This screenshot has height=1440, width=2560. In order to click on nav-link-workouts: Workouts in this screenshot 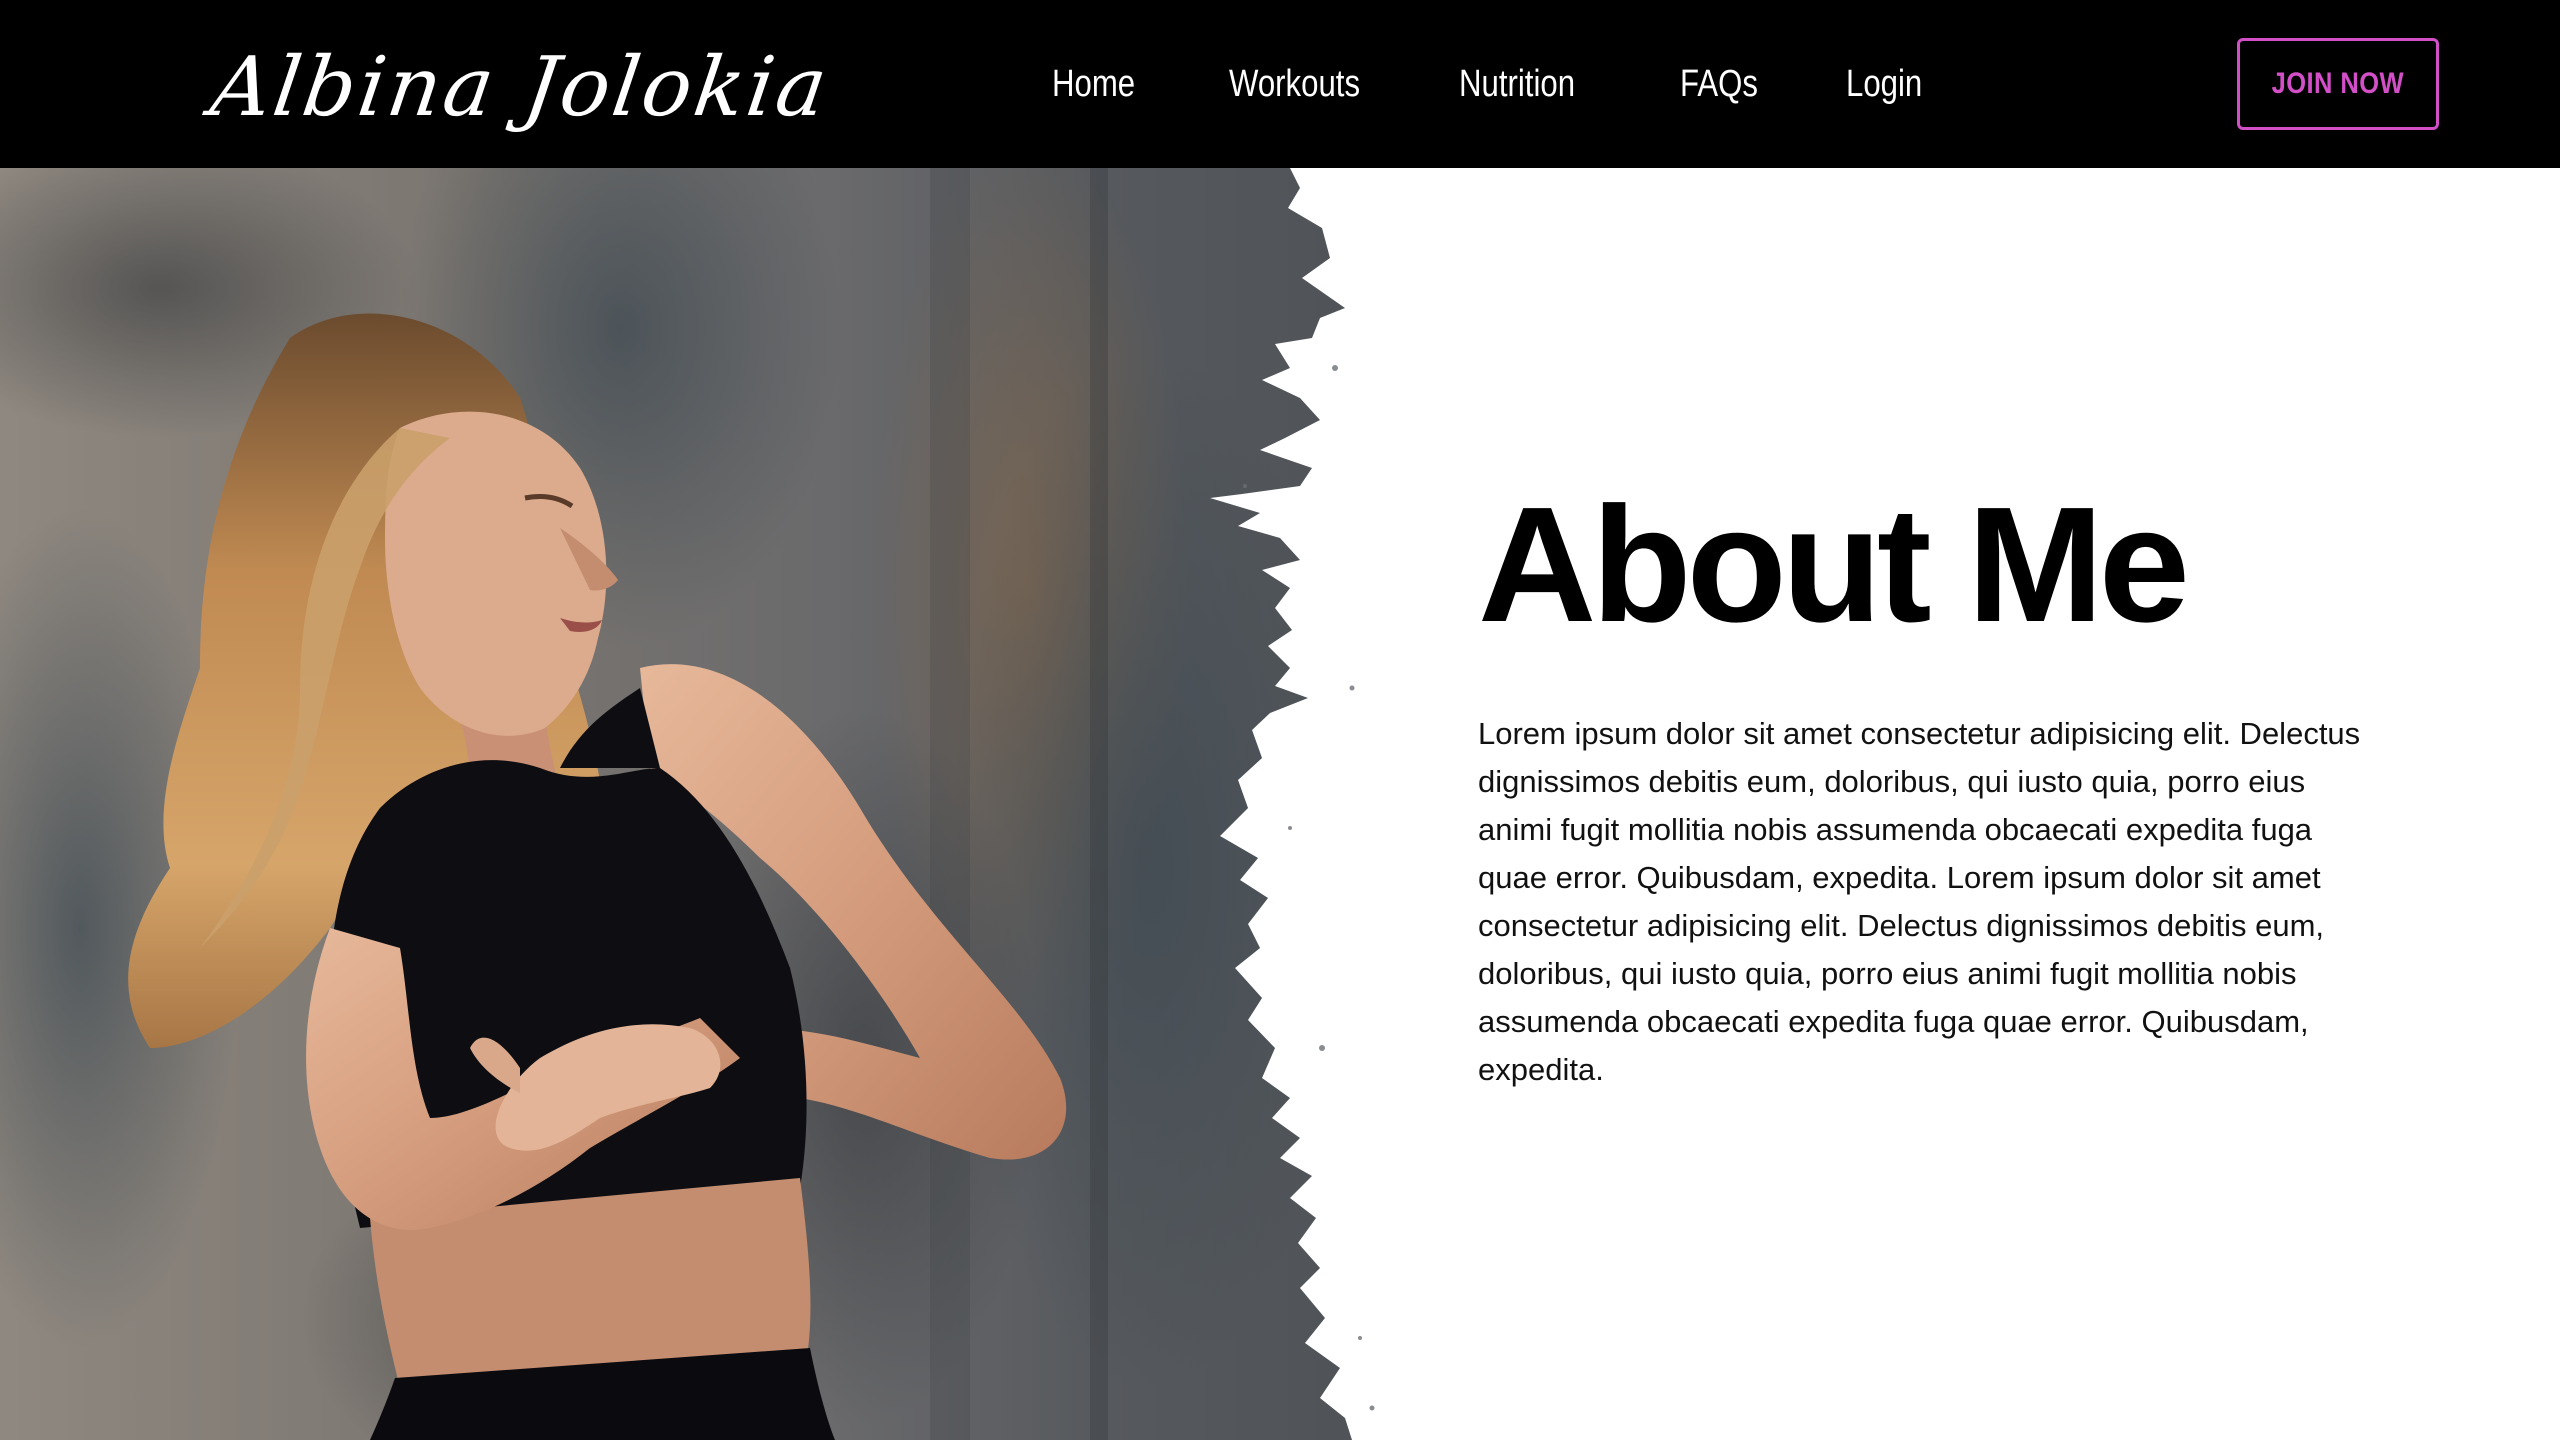, I will do `click(1294, 84)`.